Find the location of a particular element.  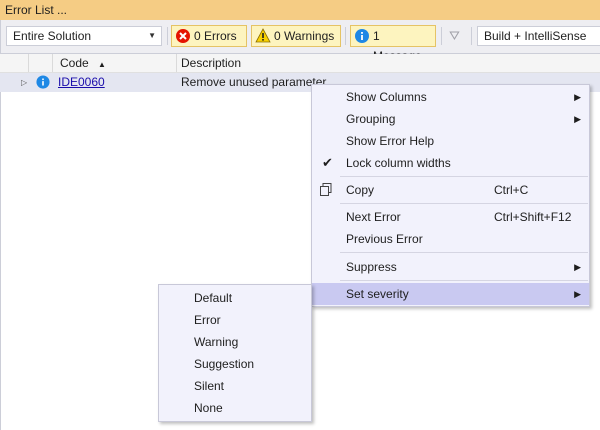

copy-icon is located at coordinates (326, 189).